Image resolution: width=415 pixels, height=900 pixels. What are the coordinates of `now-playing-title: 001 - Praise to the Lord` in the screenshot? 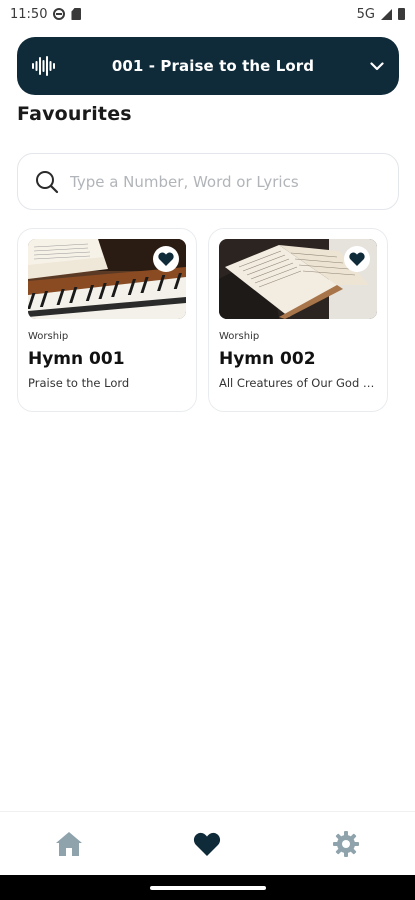 It's located at (213, 66).